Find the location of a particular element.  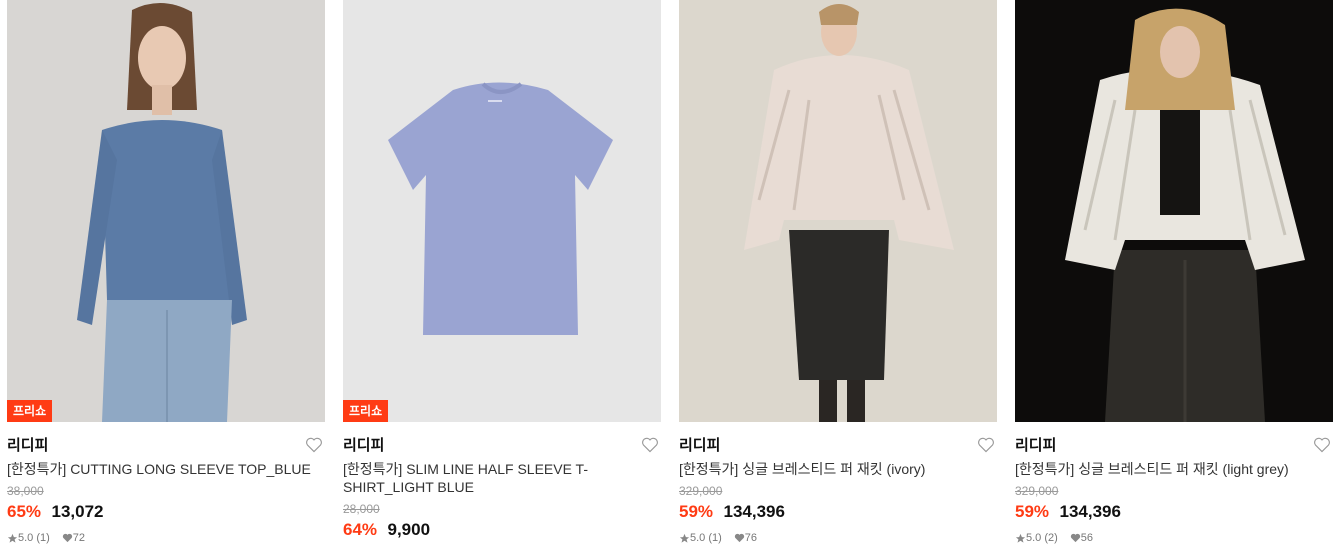

product-title: [한정특가] 싱글 브레스티드 퍼 재킷 (ivory) is located at coordinates (838, 469).